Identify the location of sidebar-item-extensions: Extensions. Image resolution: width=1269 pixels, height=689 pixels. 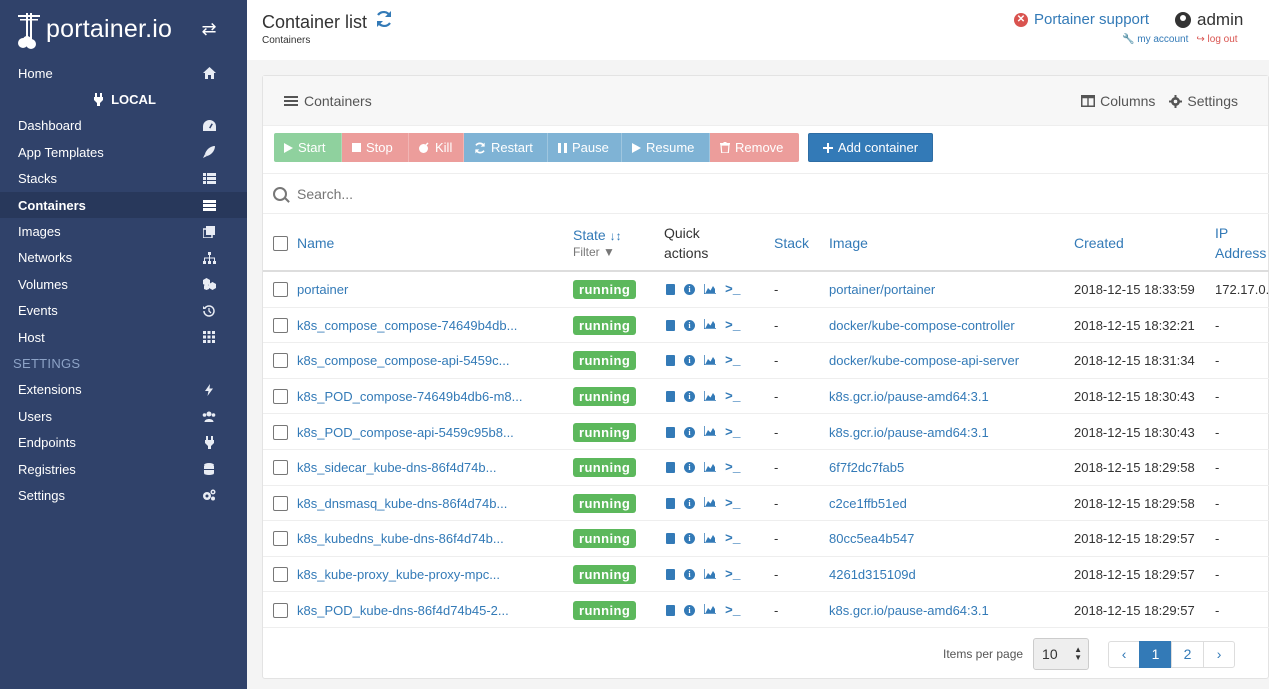
(123, 390).